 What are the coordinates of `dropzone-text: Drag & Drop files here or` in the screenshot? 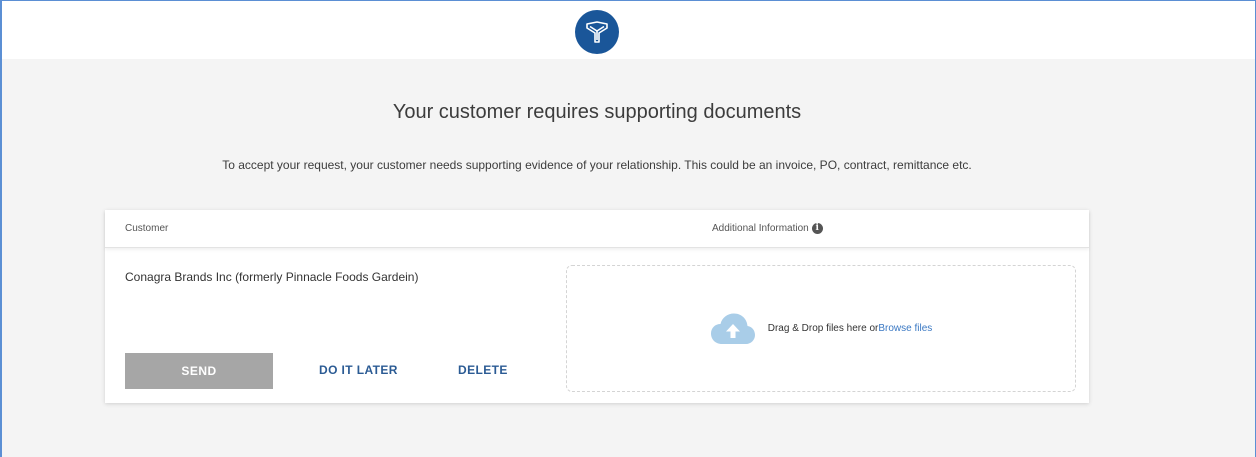 It's located at (823, 328).